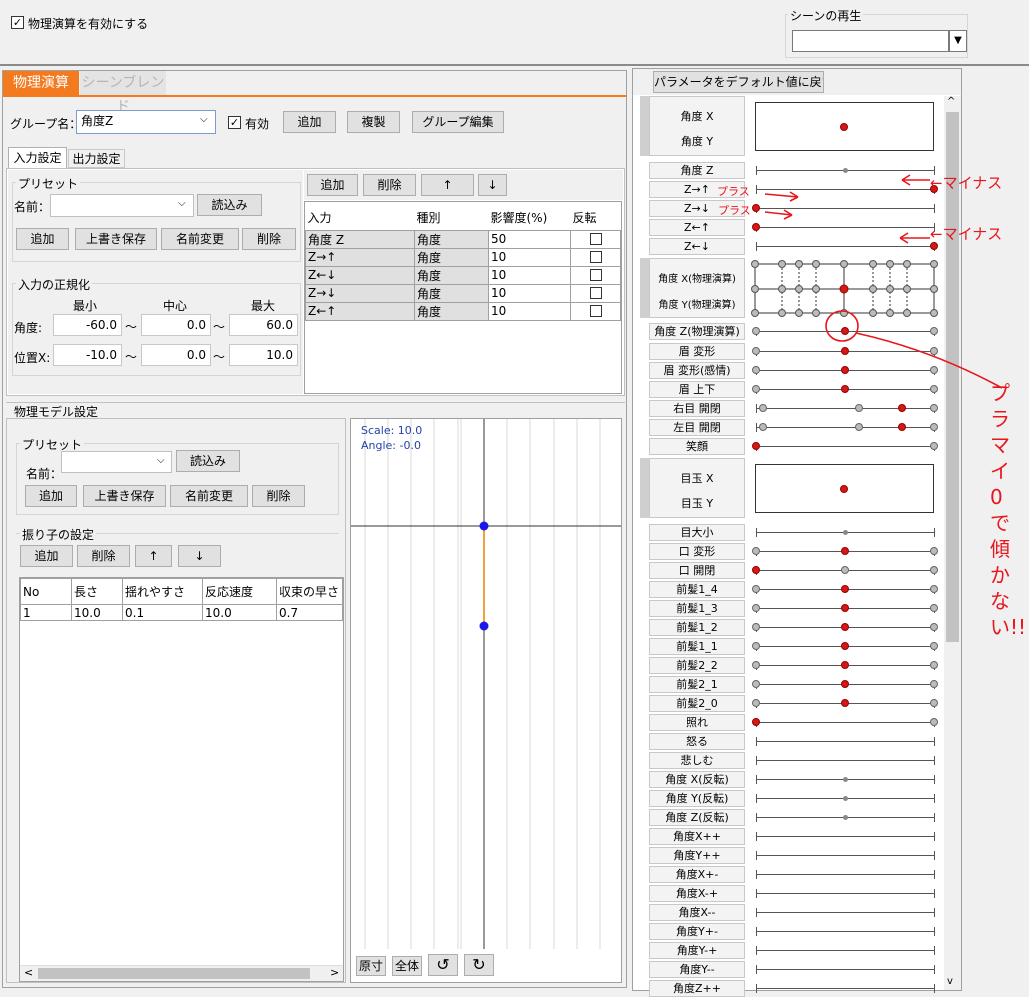  Describe the element at coordinates (360, 311) in the screenshot. I see `row-input: Z←↑` at that location.